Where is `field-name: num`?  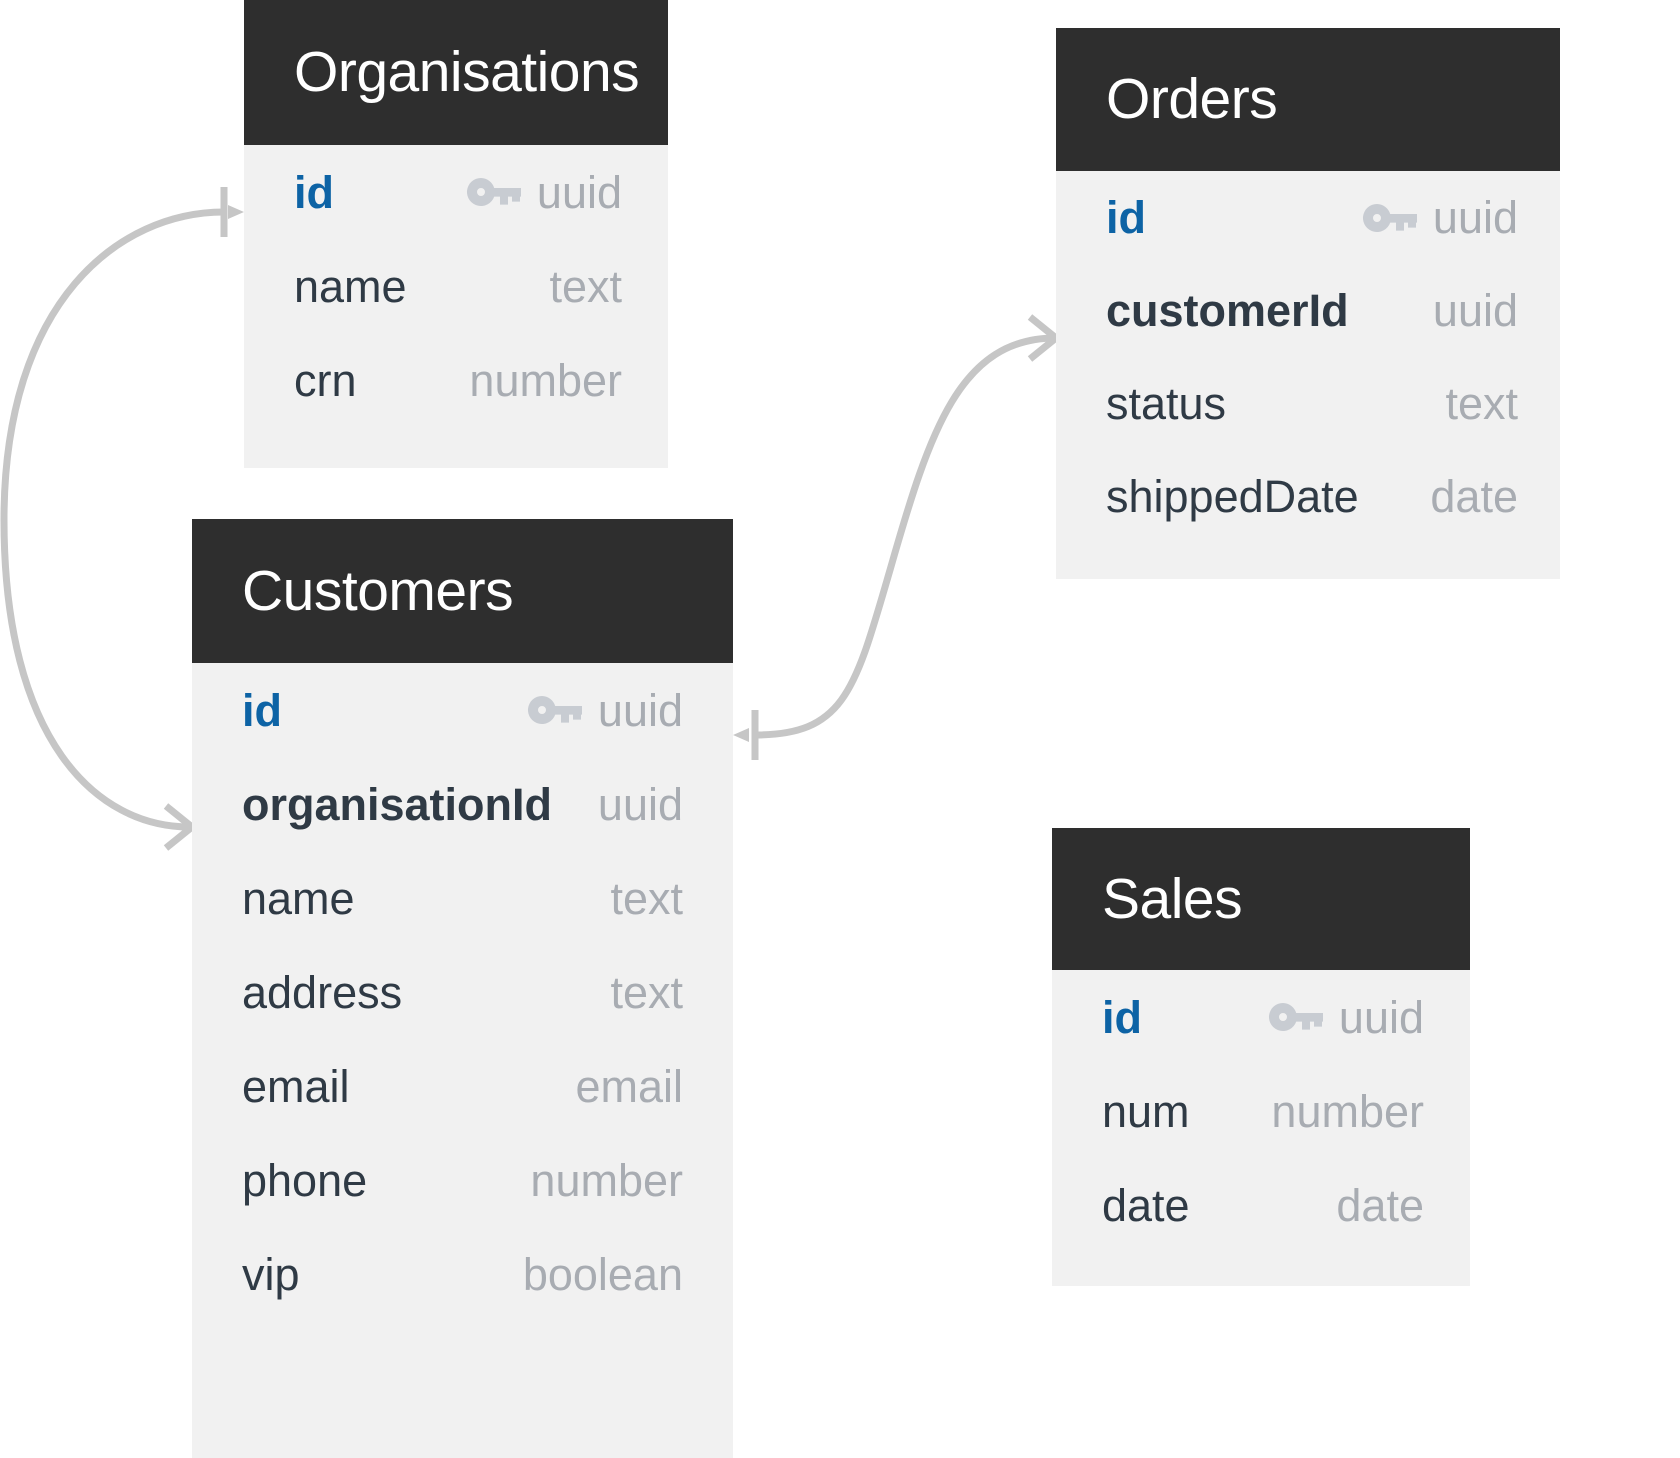 field-name: num is located at coordinates (1146, 1111).